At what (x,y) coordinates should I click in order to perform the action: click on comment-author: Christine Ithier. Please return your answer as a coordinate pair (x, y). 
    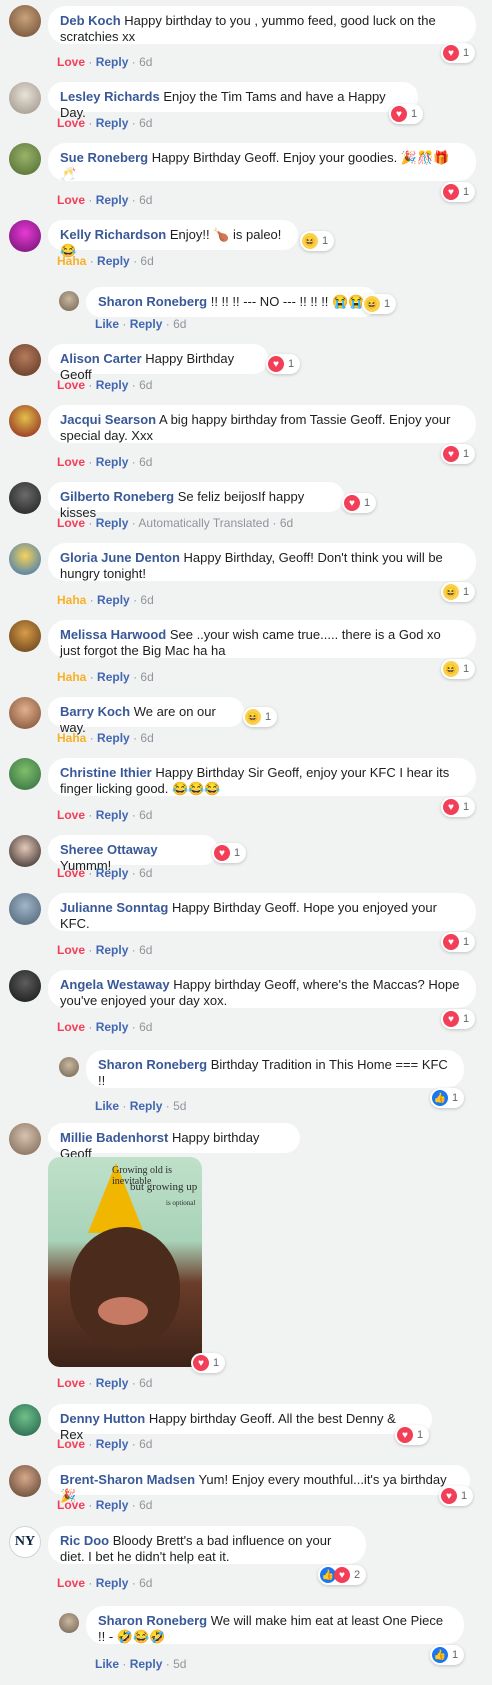
    Looking at the image, I should click on (106, 772).